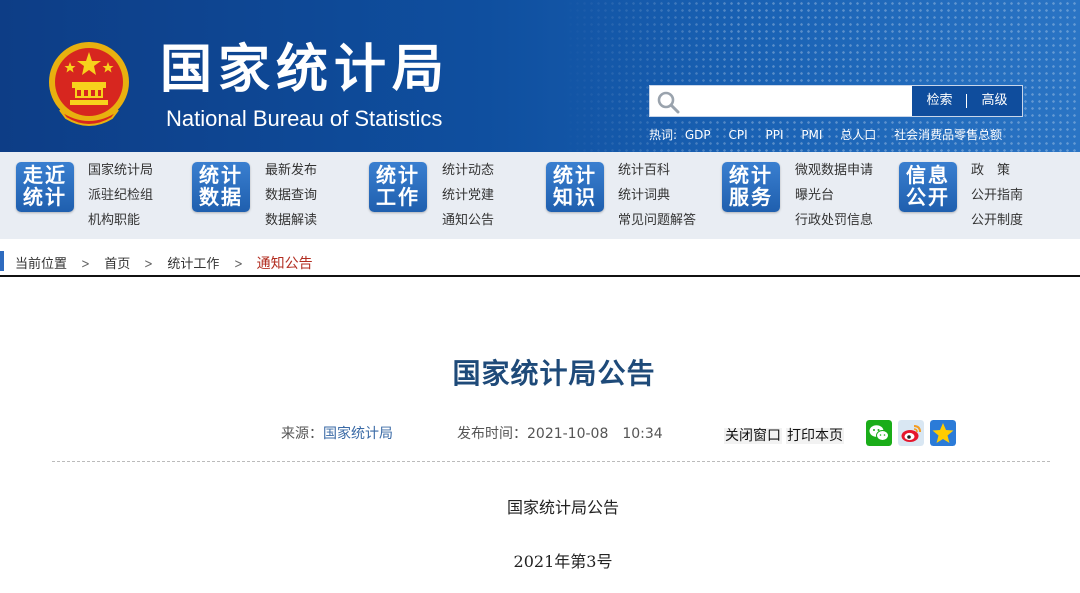 The width and height of the screenshot is (1080, 593). What do you see at coordinates (997, 173) in the screenshot?
I see `nav-link: 政 策` at bounding box center [997, 173].